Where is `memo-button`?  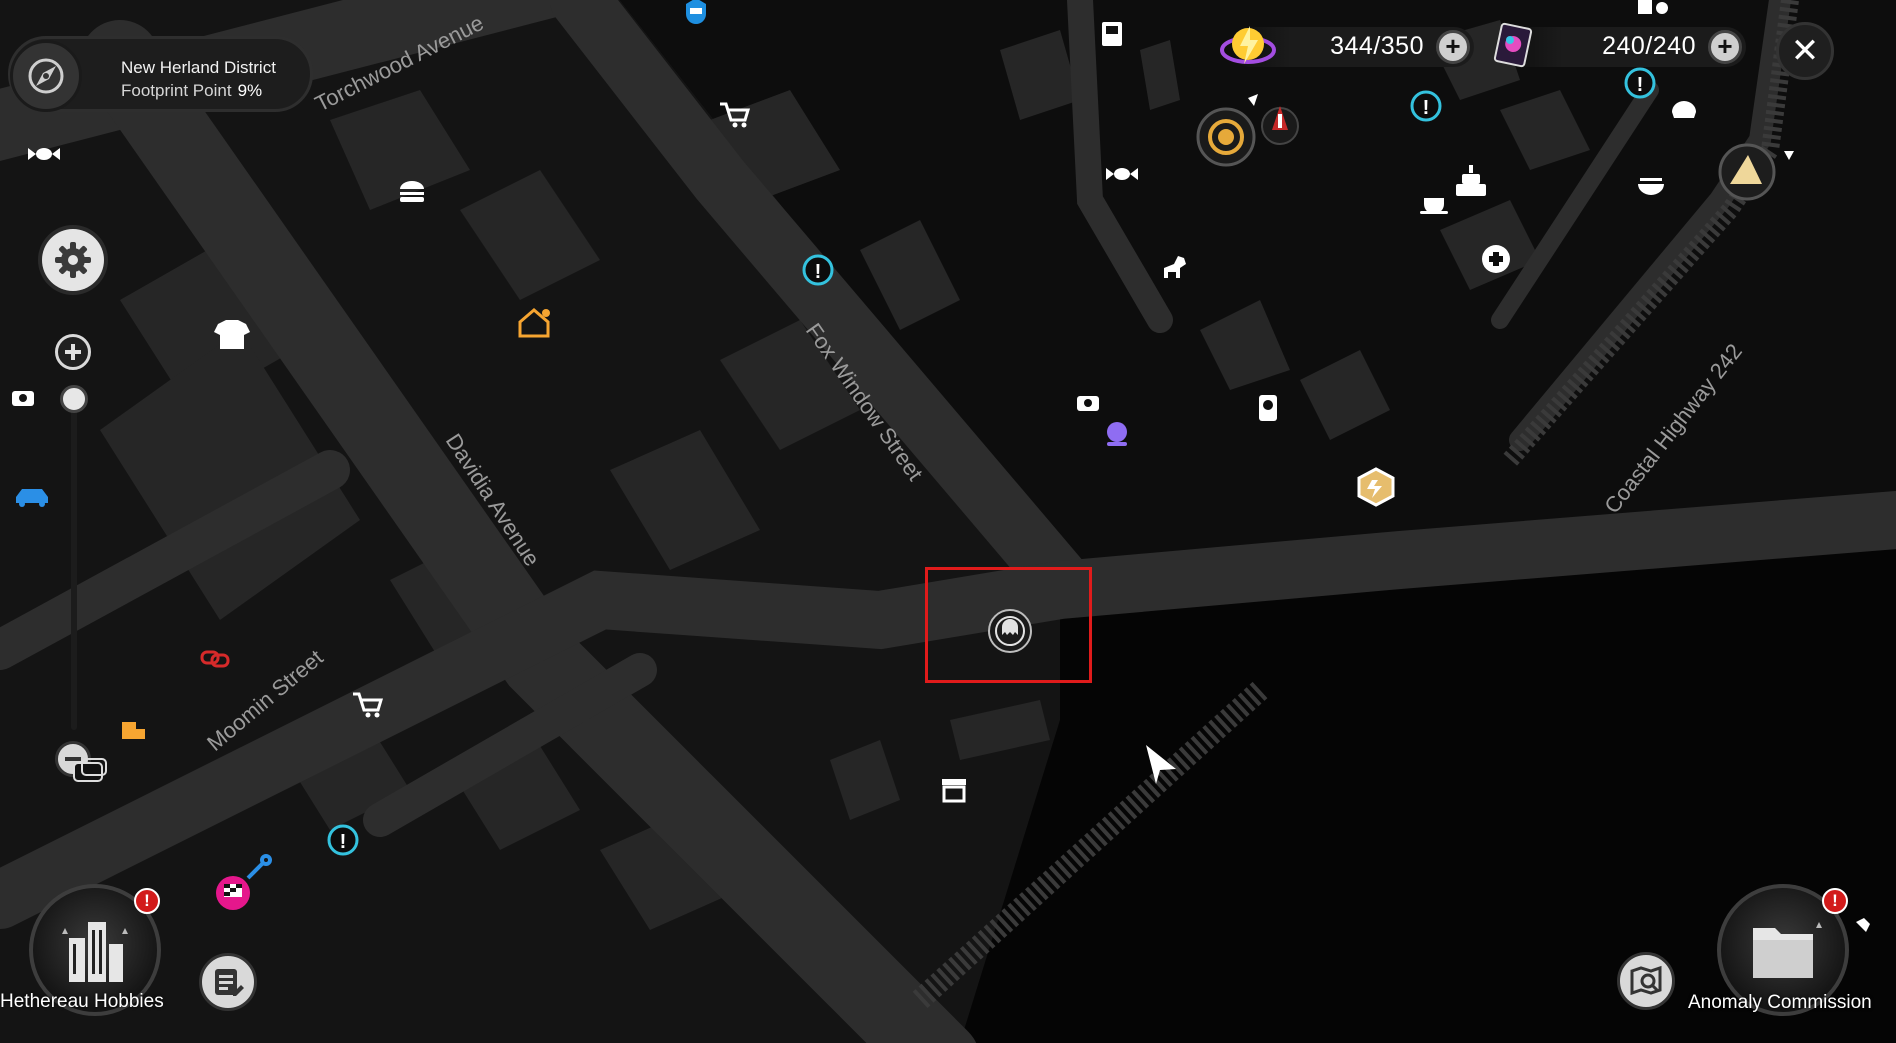 memo-button is located at coordinates (228, 982).